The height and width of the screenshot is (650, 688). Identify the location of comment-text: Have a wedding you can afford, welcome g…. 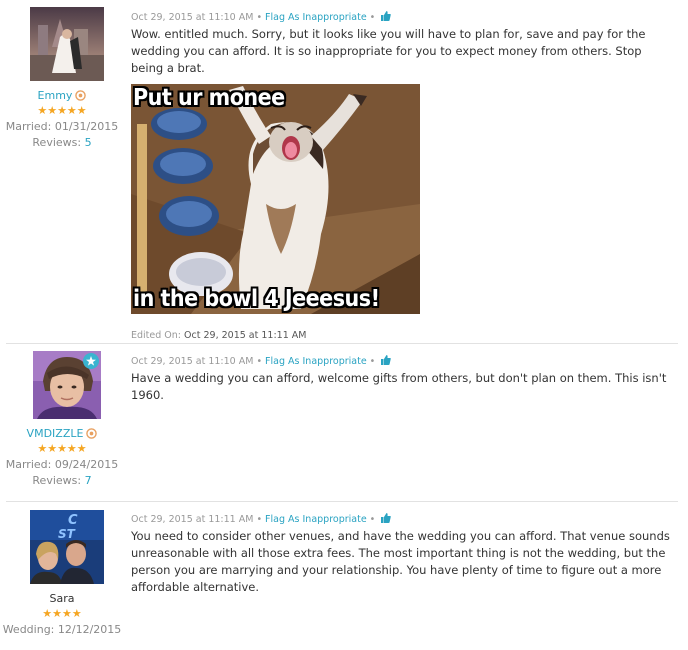
(399, 386).